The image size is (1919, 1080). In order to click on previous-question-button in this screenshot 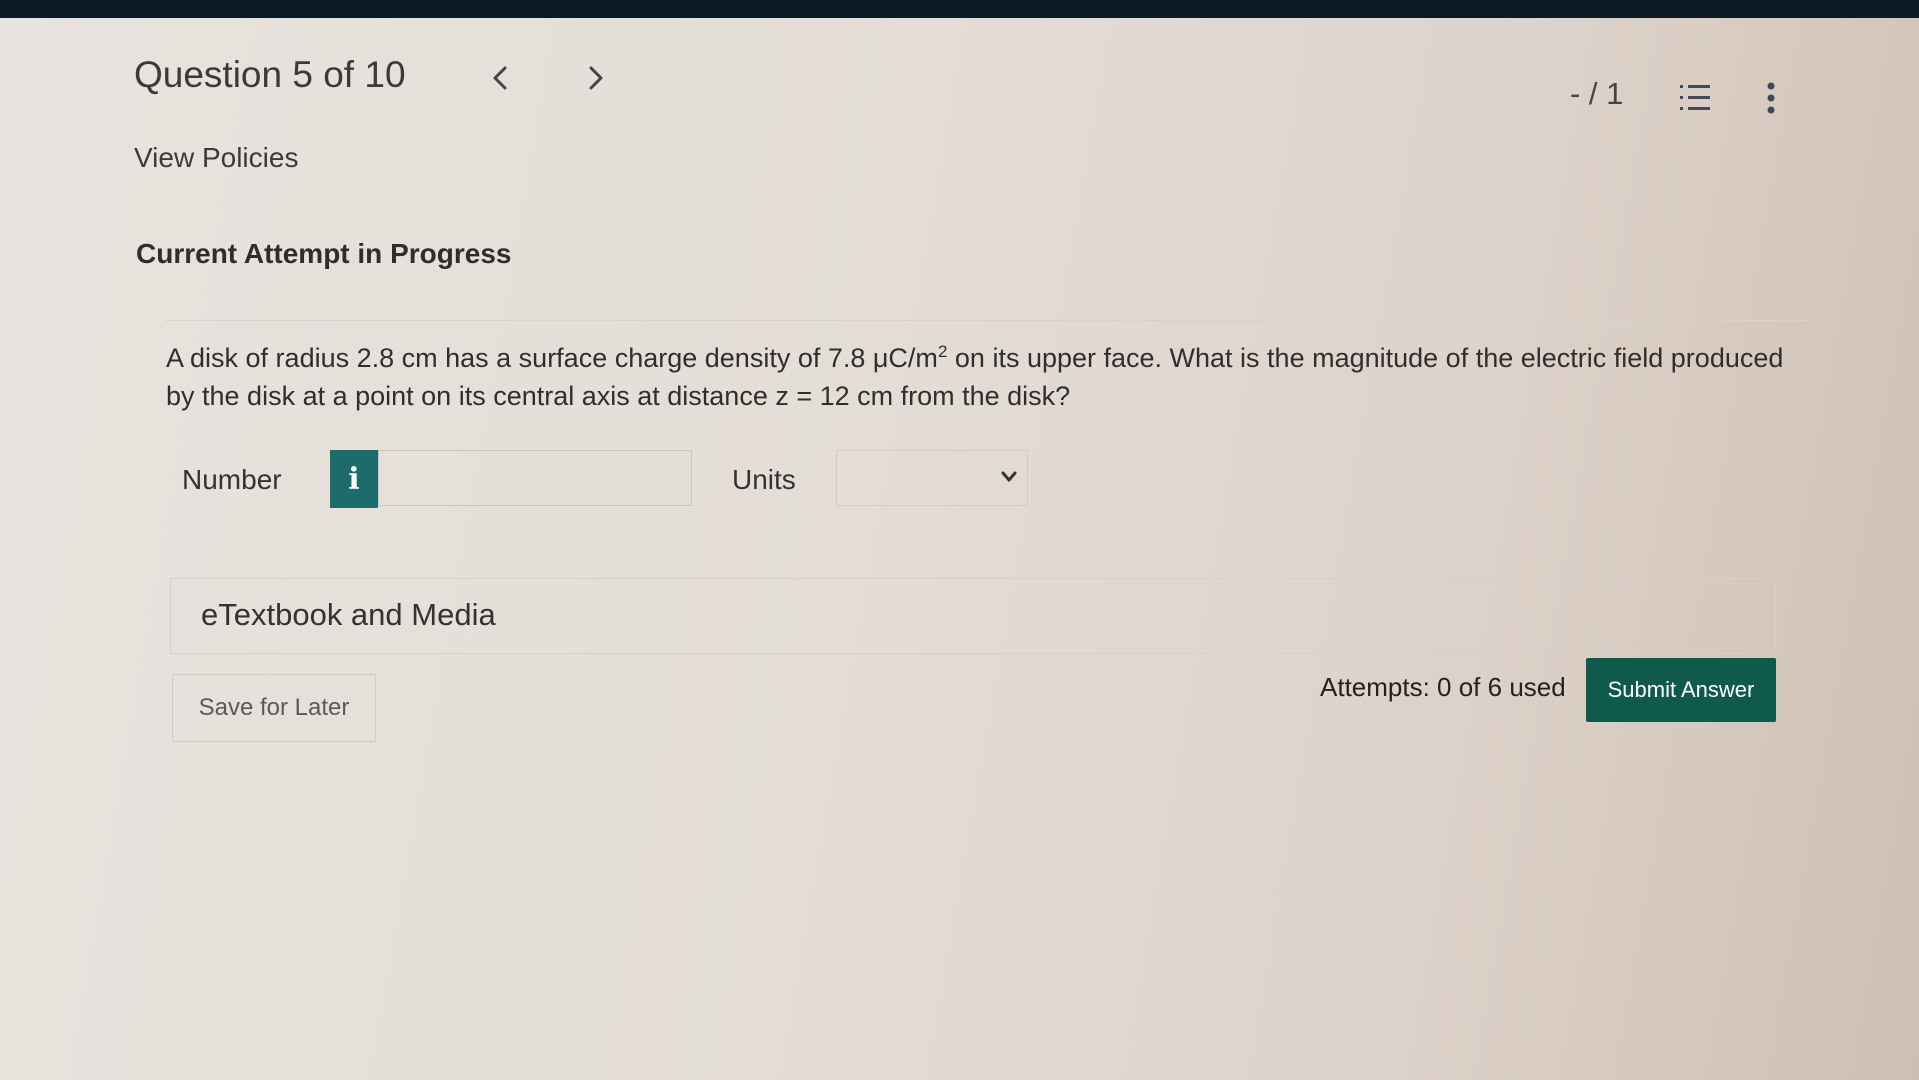, I will do `click(500, 78)`.